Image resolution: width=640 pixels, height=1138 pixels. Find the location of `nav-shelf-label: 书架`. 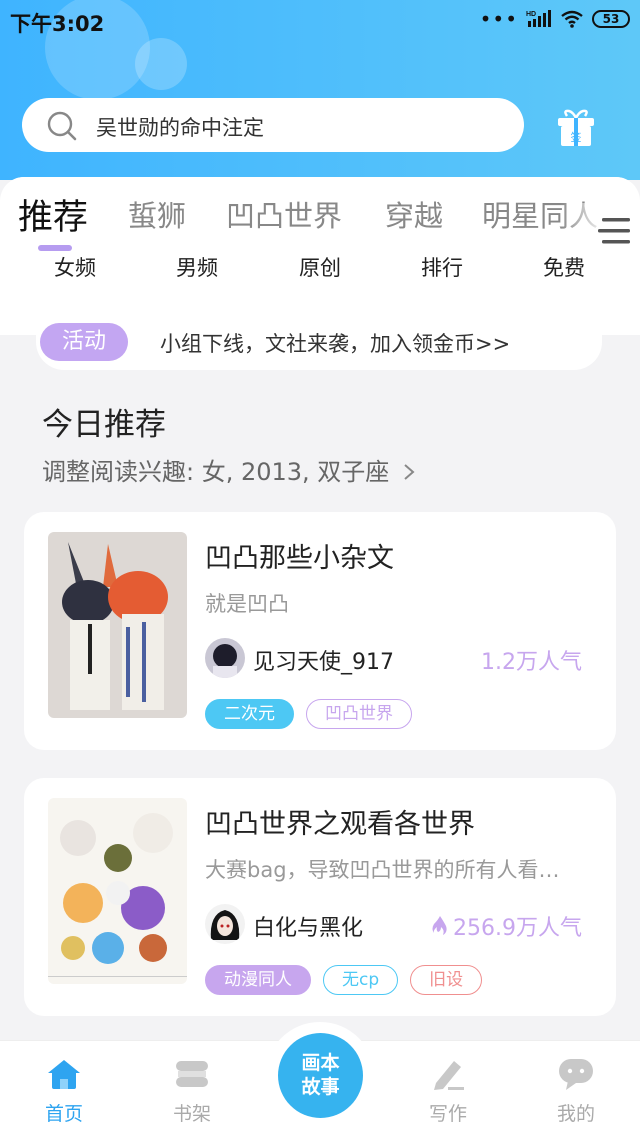

nav-shelf-label: 书架 is located at coordinates (191, 1114).